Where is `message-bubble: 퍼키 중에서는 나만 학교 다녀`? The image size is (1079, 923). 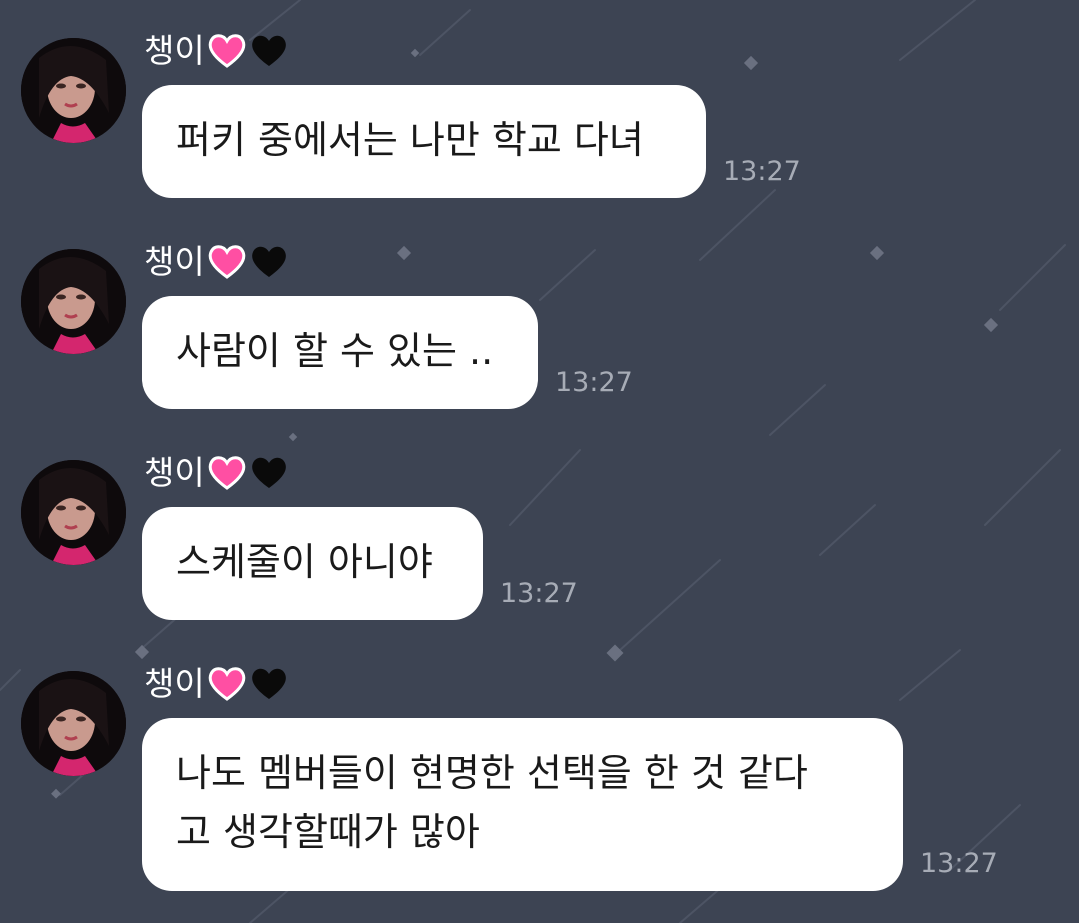 message-bubble: 퍼키 중에서는 나만 학교 다녀 is located at coordinates (424, 141).